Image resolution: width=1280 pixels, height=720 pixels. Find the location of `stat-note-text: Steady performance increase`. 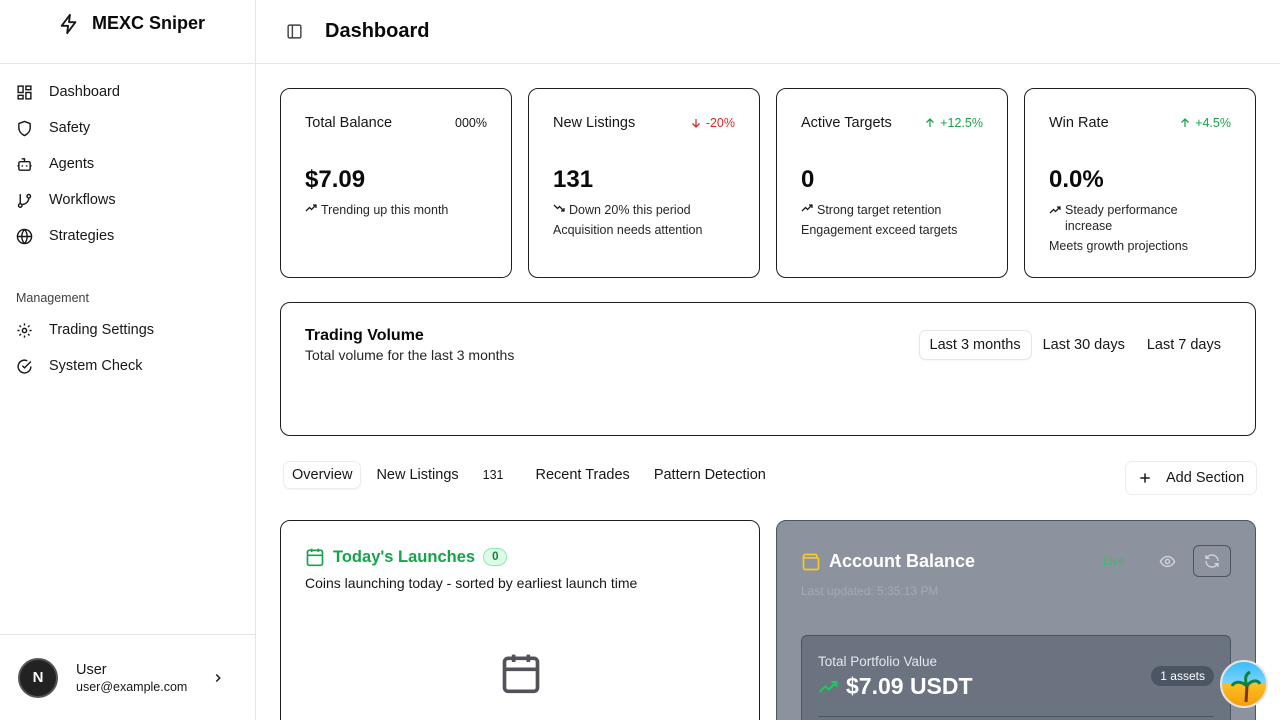

stat-note-text: Steady performance increase is located at coordinates (1121, 218).